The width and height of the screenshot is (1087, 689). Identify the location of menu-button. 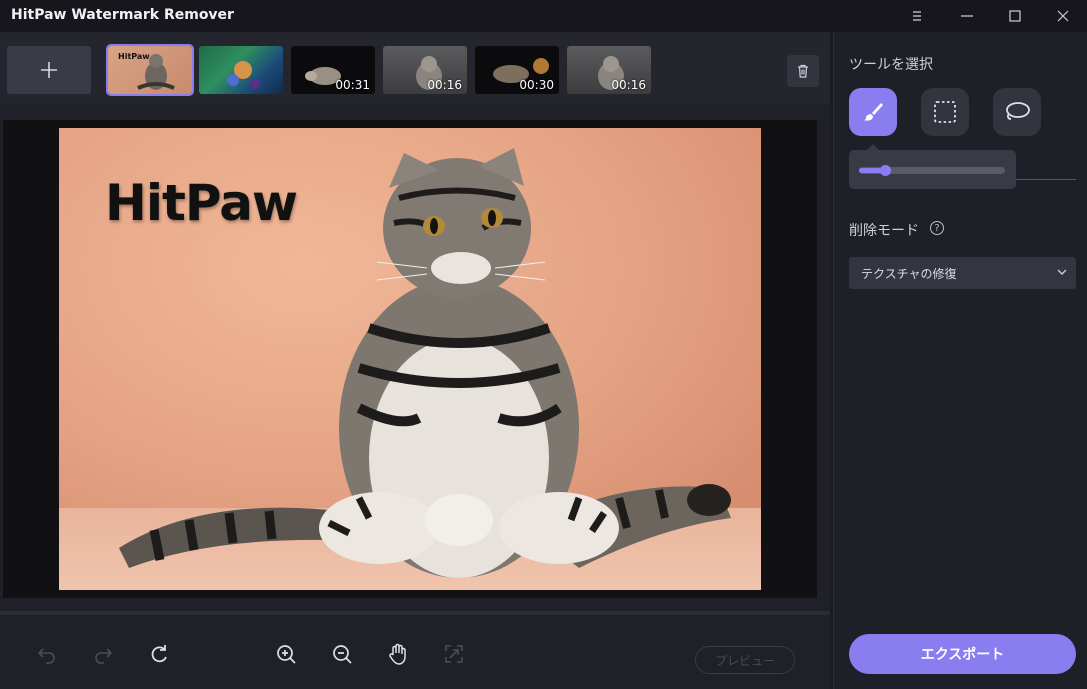
(917, 16).